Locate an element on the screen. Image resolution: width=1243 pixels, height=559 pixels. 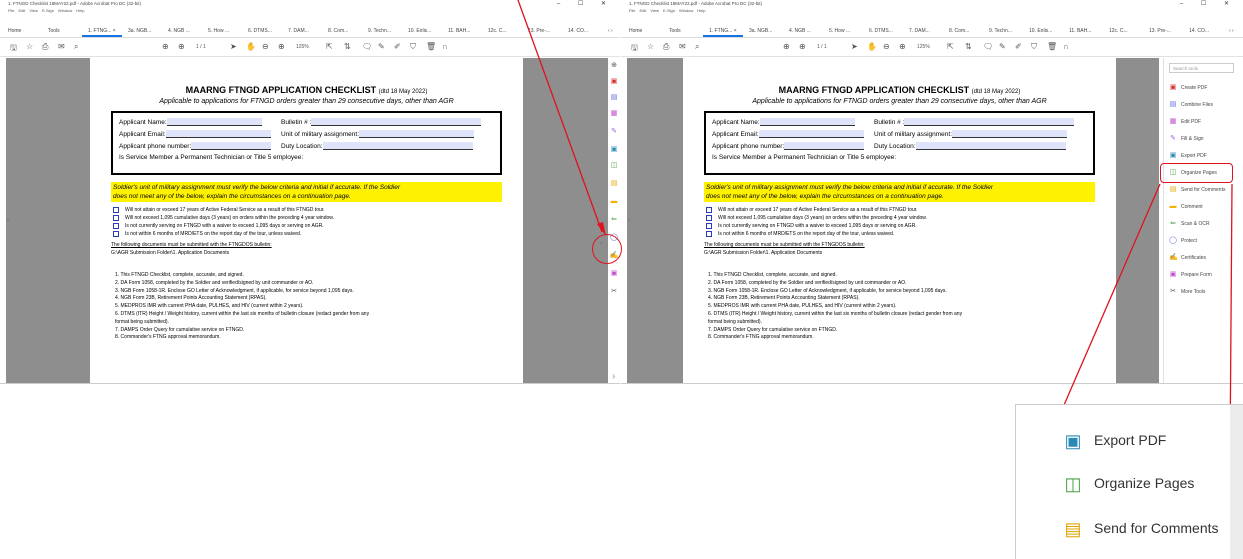
tool-comment: ▬ Comment is located at coordinates (1186, 207).